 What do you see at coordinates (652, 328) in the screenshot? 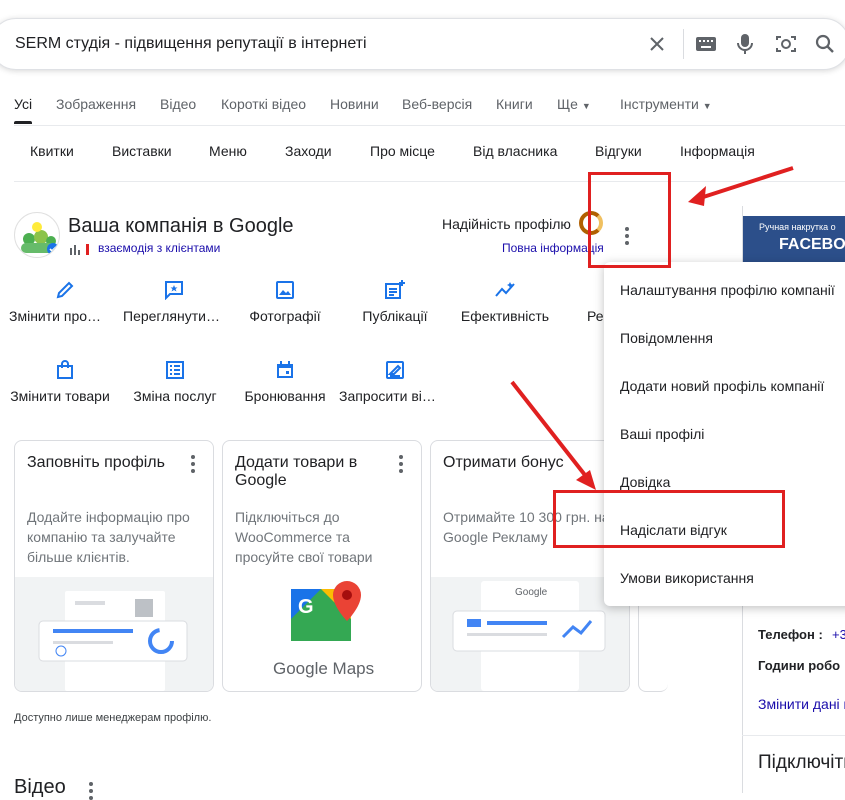
I see `annotation-arrows` at bounding box center [652, 328].